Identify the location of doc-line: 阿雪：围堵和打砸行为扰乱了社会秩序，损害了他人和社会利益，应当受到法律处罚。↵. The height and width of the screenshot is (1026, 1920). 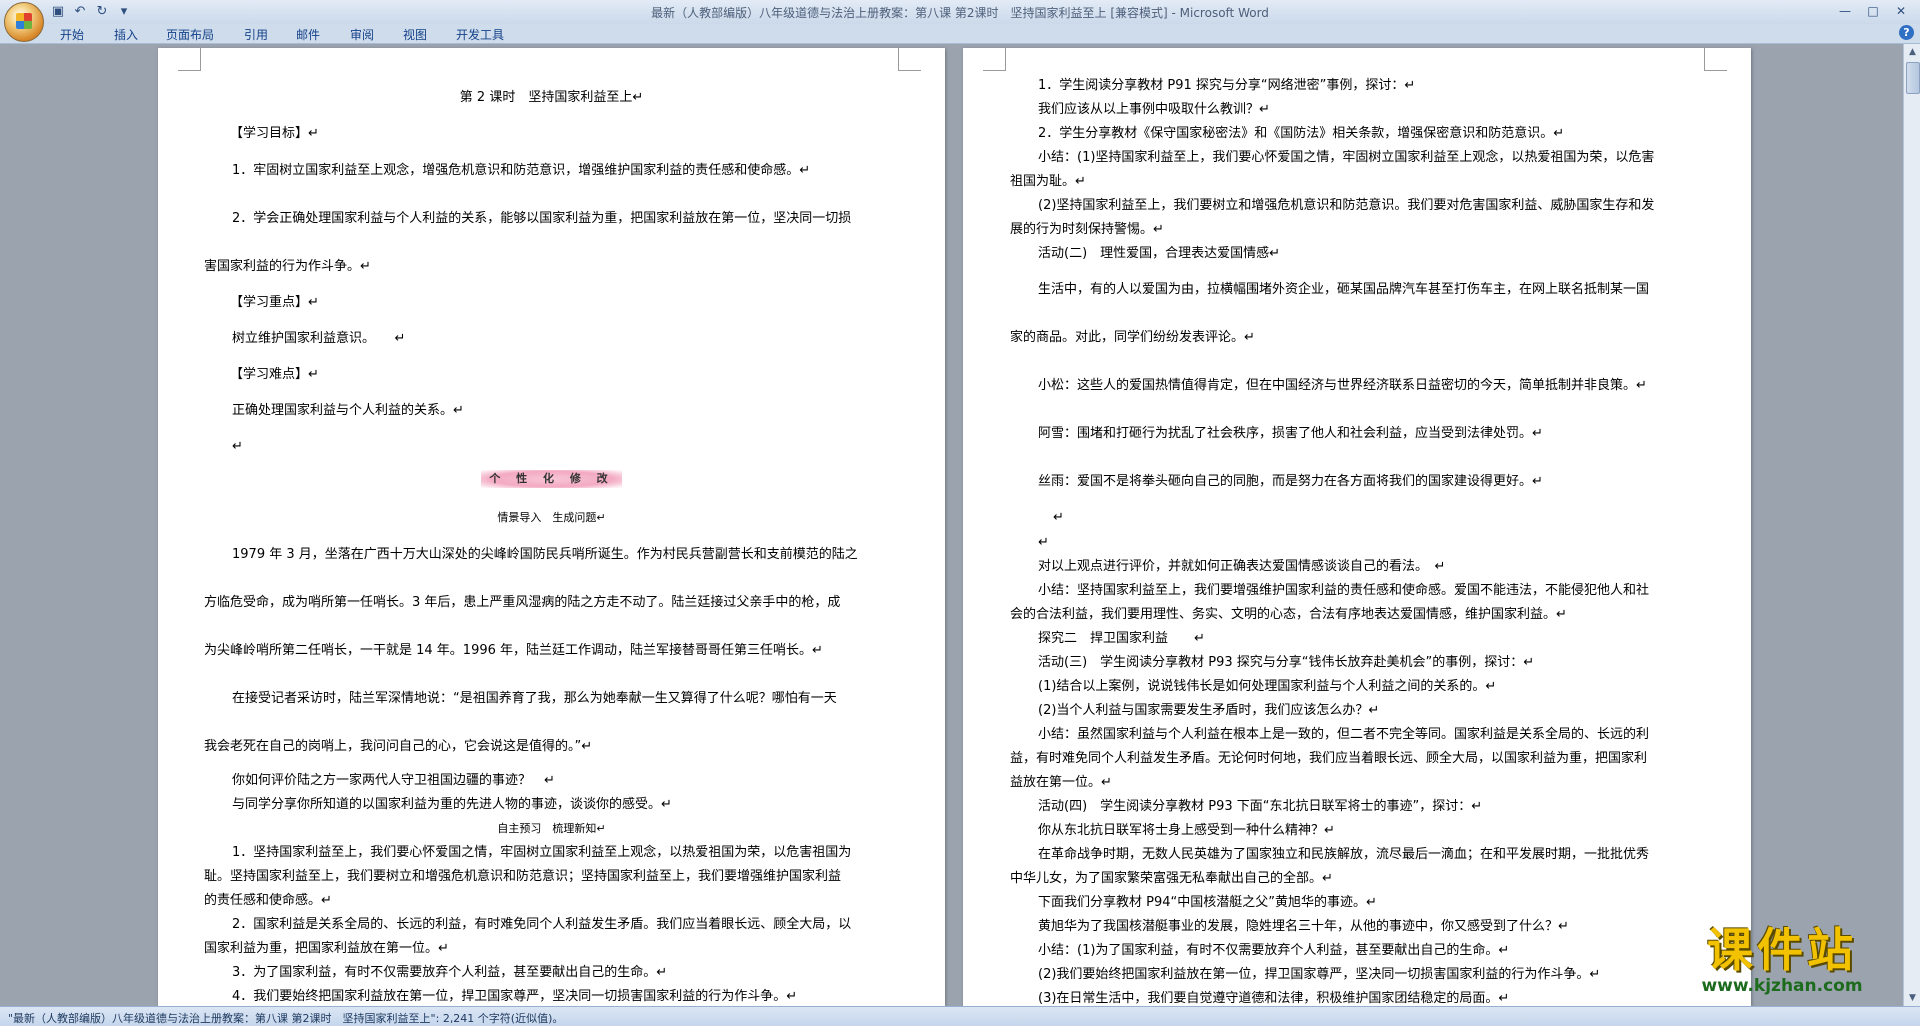
(1290, 433).